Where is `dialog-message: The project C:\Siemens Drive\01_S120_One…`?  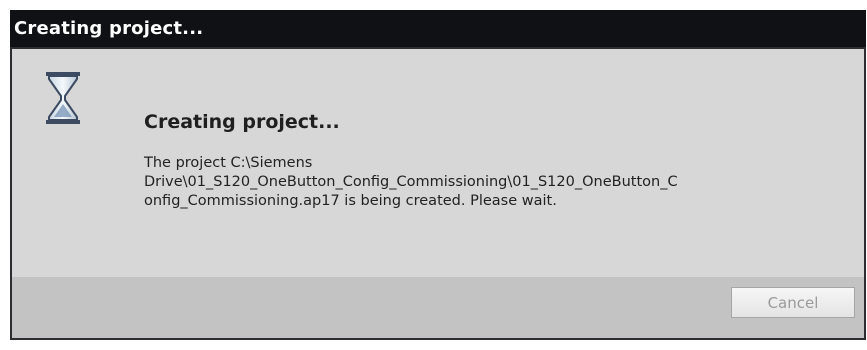
dialog-message: The project C:\Siemens Drive\01_S120_One… is located at coordinates (411, 182).